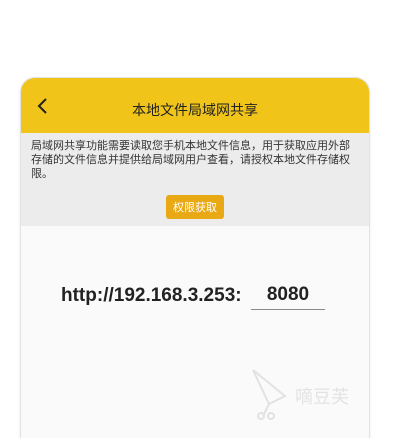 This screenshot has height=438, width=397. I want to click on grant-permission-button: 权限获取, so click(195, 207).